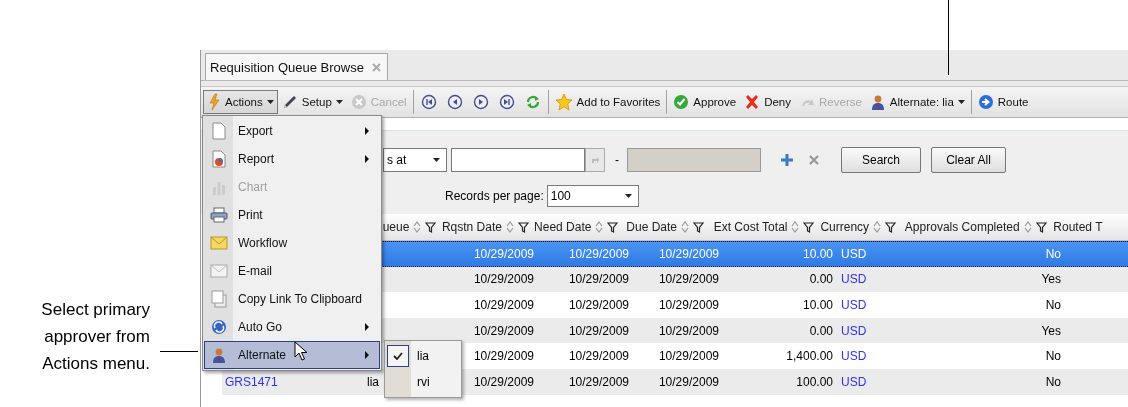 The width and height of the screenshot is (1128, 407). What do you see at coordinates (1078, 227) in the screenshot?
I see `column-header: Routed T` at bounding box center [1078, 227].